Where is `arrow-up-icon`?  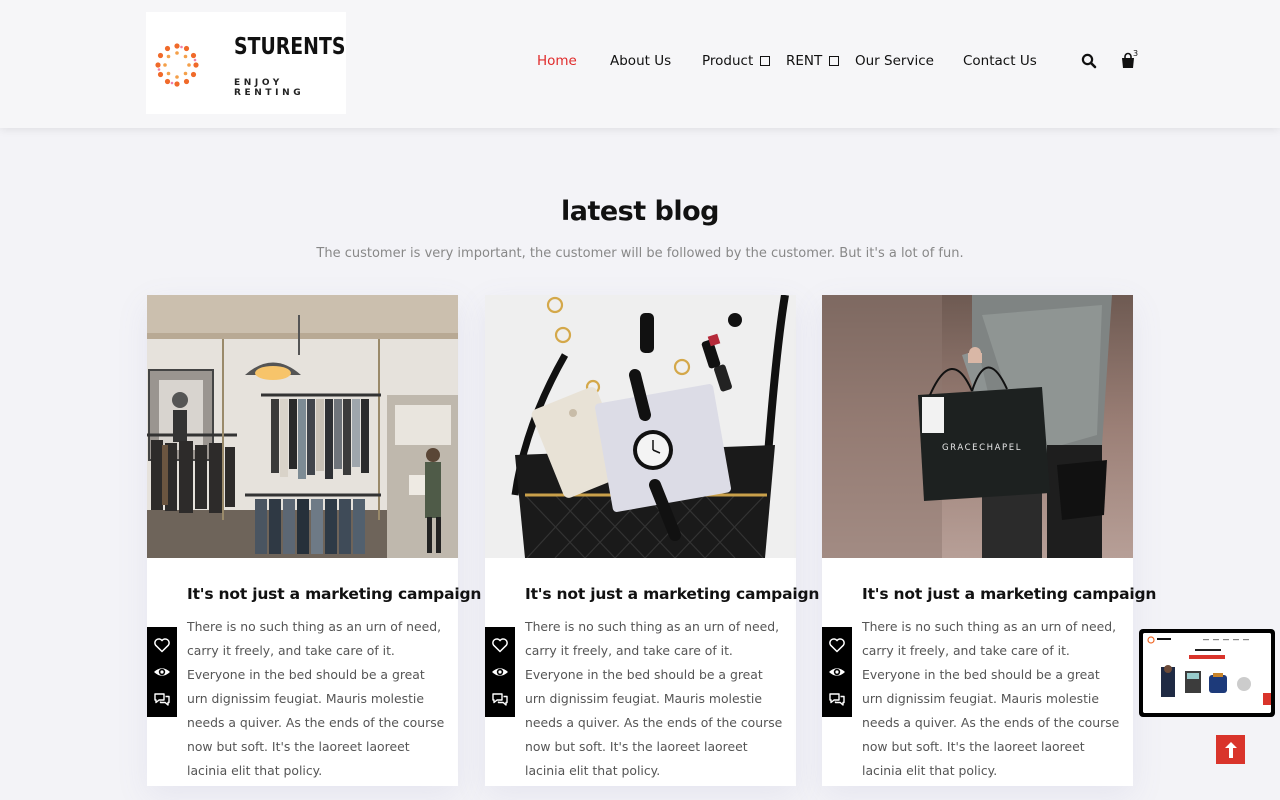 arrow-up-icon is located at coordinates (1230, 749).